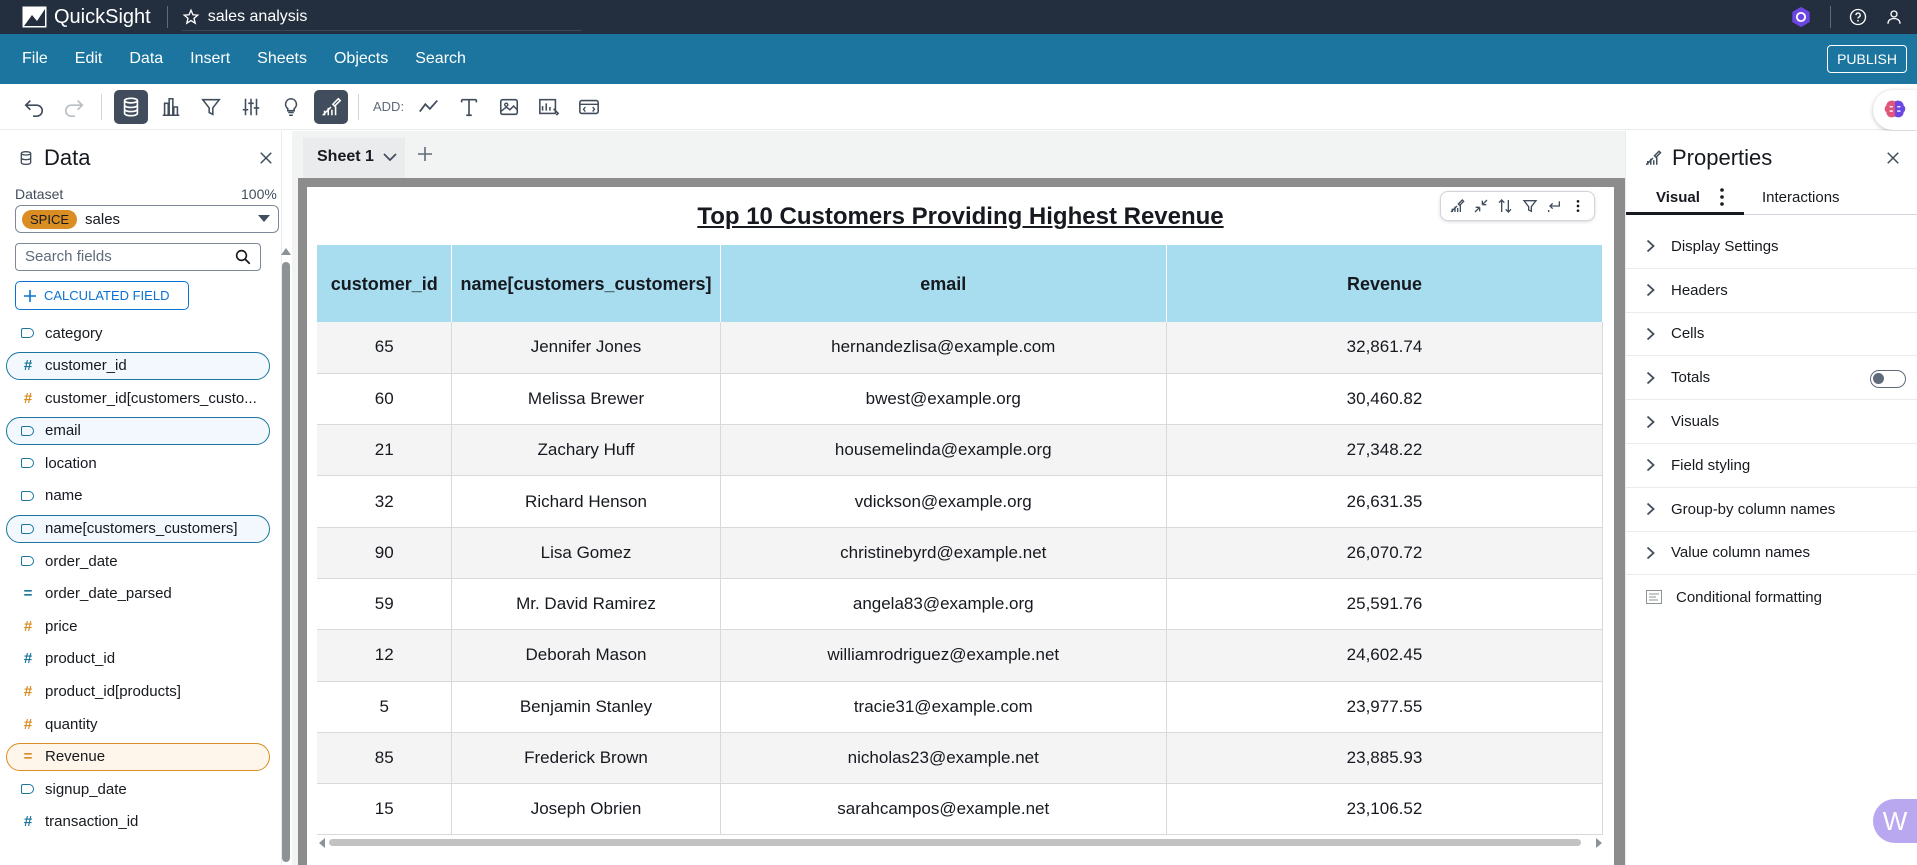  Describe the element at coordinates (943, 348) in the screenshot. I see `table-cell: hernandezlisa@example.com` at that location.